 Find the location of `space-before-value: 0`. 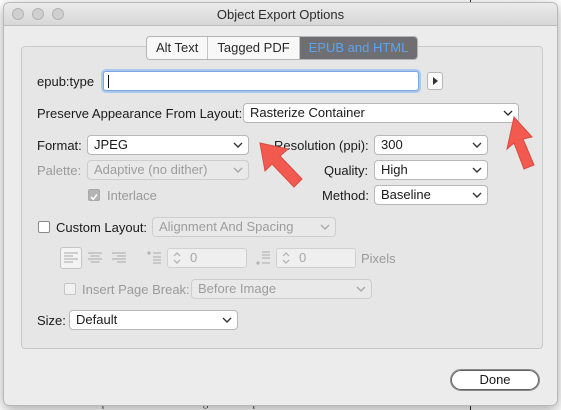

space-before-value: 0 is located at coordinates (194, 257).